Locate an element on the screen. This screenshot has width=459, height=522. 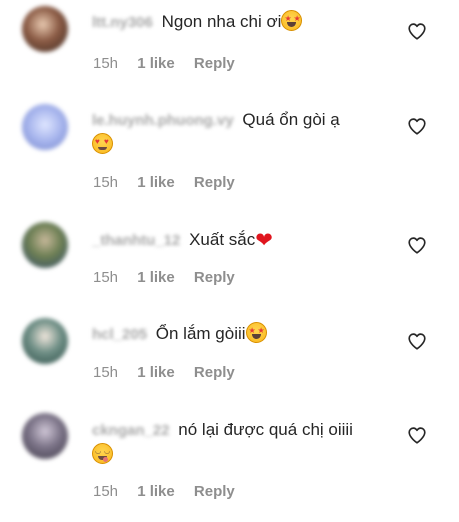
comment-text: Quá ổn gòi ạ is located at coordinates (291, 119).